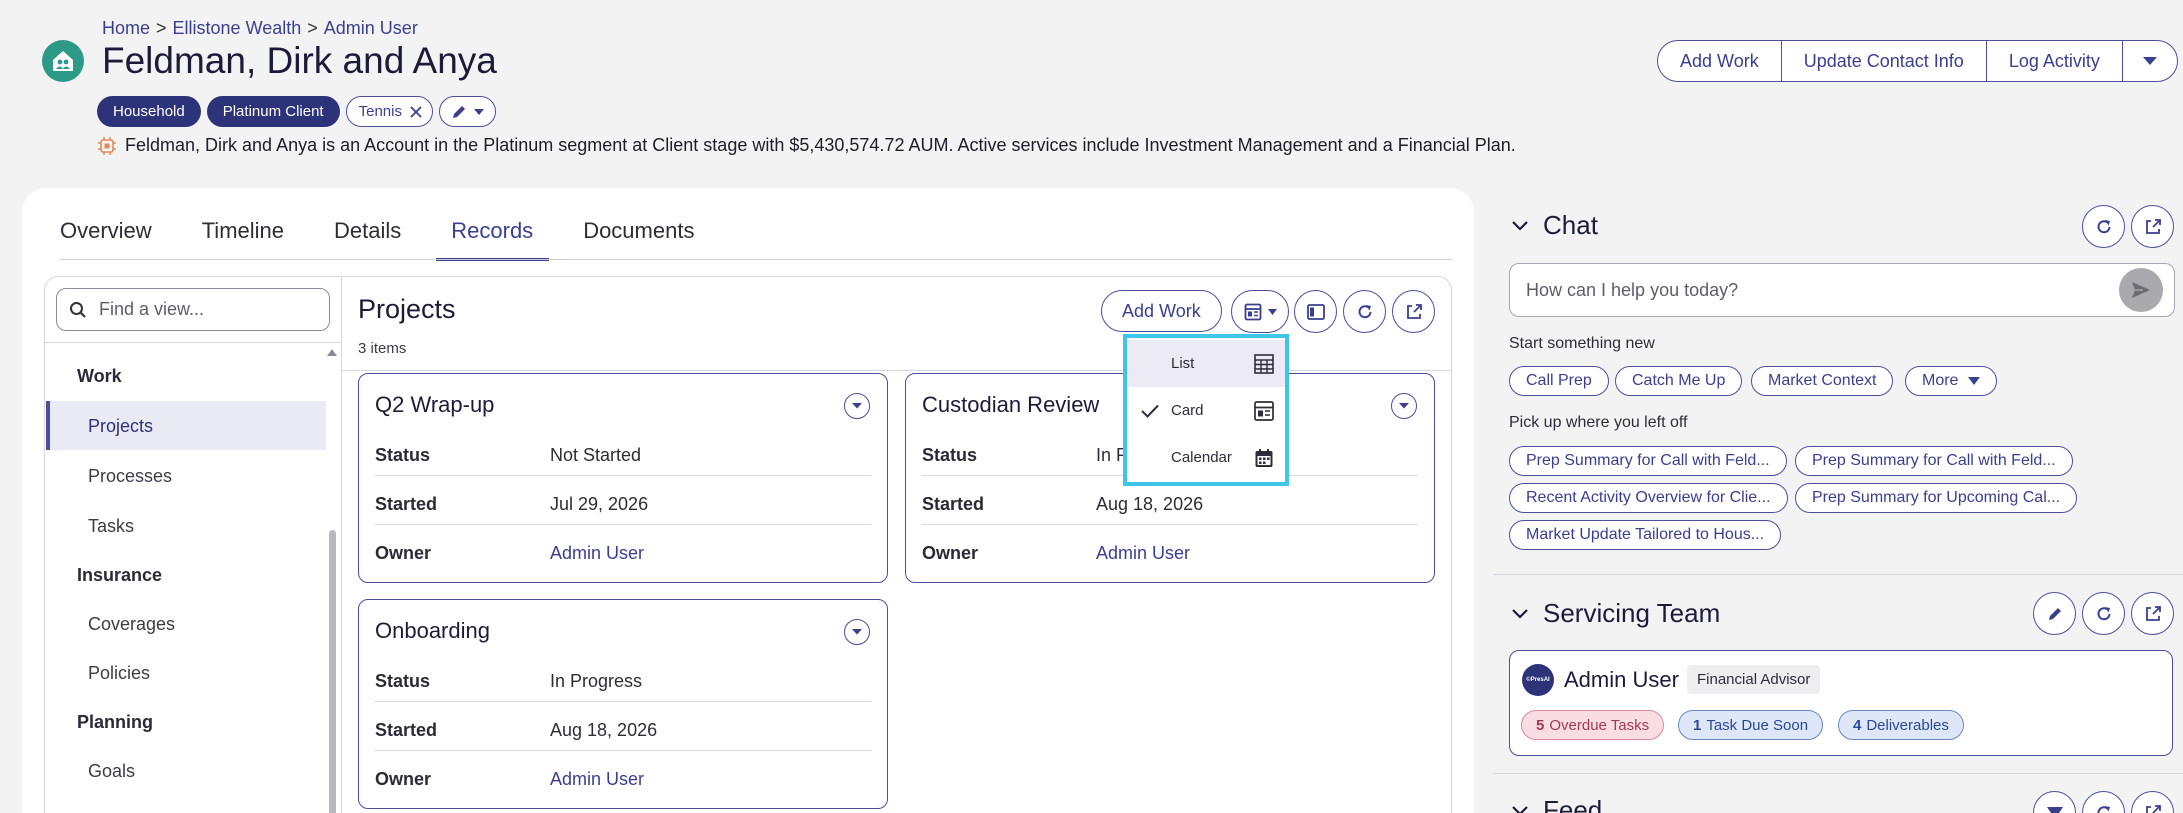  What do you see at coordinates (604, 730) in the screenshot?
I see `started-value: Aug 18, 2026` at bounding box center [604, 730].